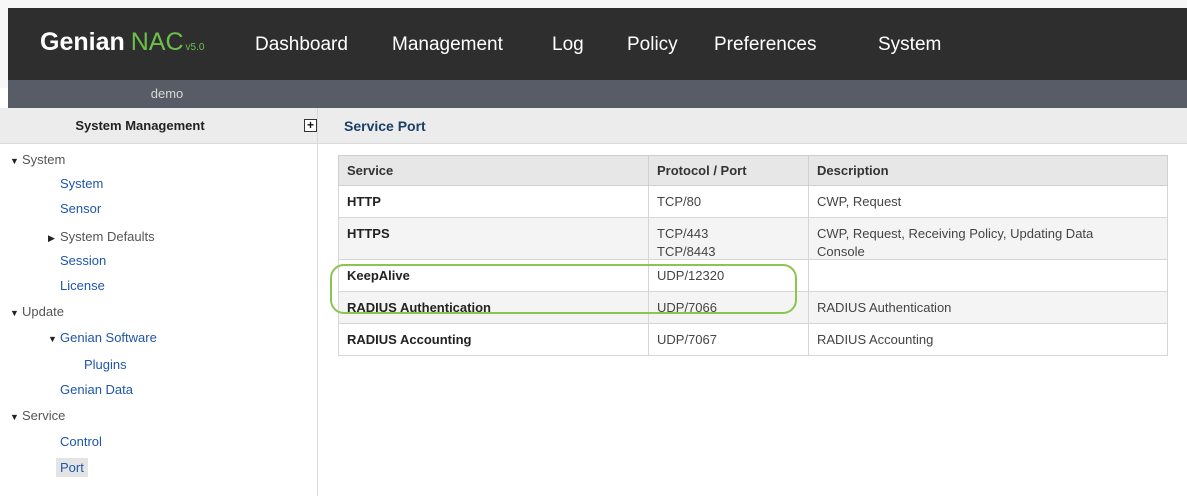 The height and width of the screenshot is (496, 1187). I want to click on nav-log: Log, so click(568, 45).